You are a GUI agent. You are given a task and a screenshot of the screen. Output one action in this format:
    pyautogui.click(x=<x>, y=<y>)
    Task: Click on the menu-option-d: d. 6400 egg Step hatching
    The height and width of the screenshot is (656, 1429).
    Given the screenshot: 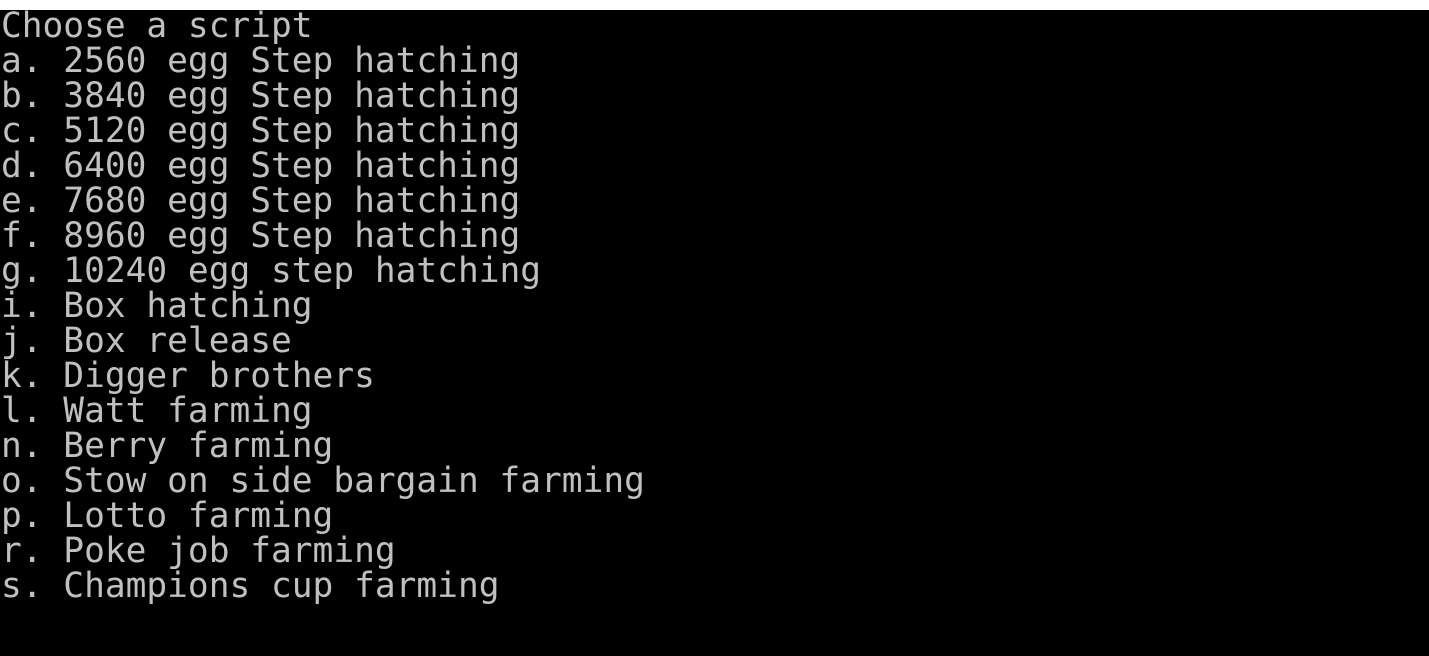 What is the action you would take?
    pyautogui.click(x=261, y=166)
    